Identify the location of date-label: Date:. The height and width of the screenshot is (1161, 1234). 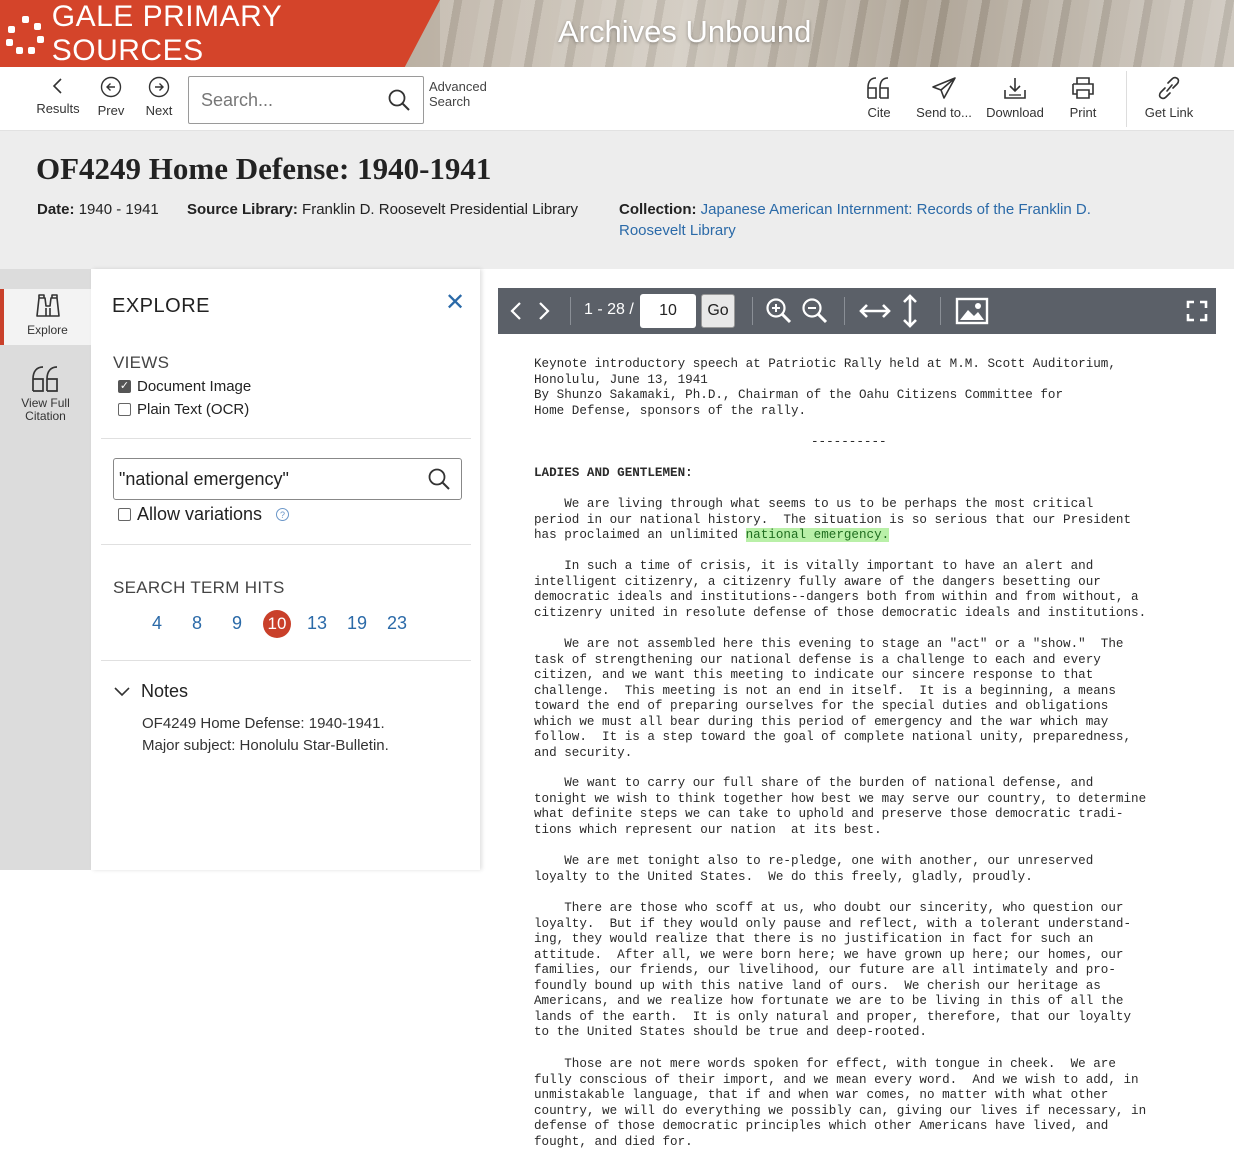
(56, 209).